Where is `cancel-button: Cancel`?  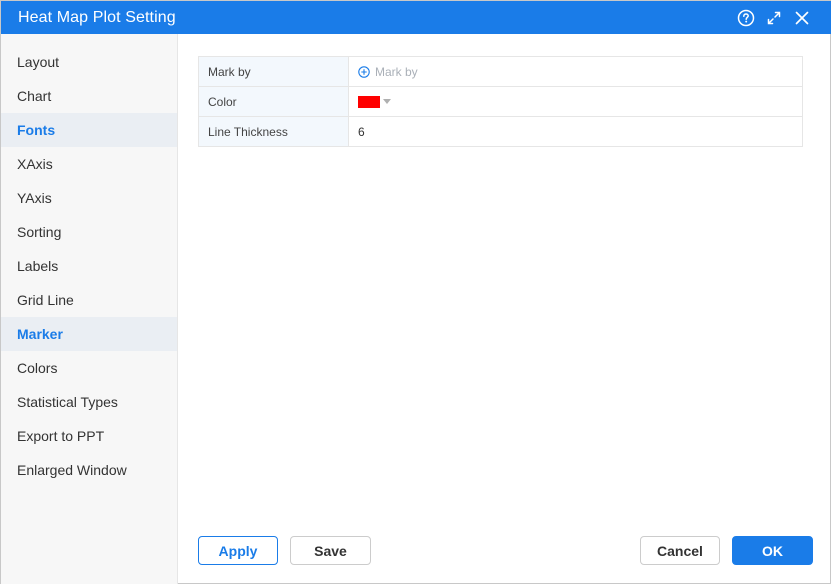 cancel-button: Cancel is located at coordinates (680, 550).